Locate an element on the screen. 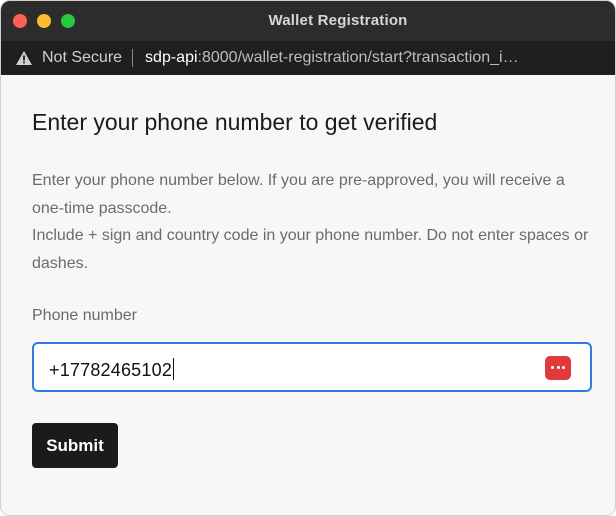  phone-number-value-wrap: +17782465102 is located at coordinates (112, 369).